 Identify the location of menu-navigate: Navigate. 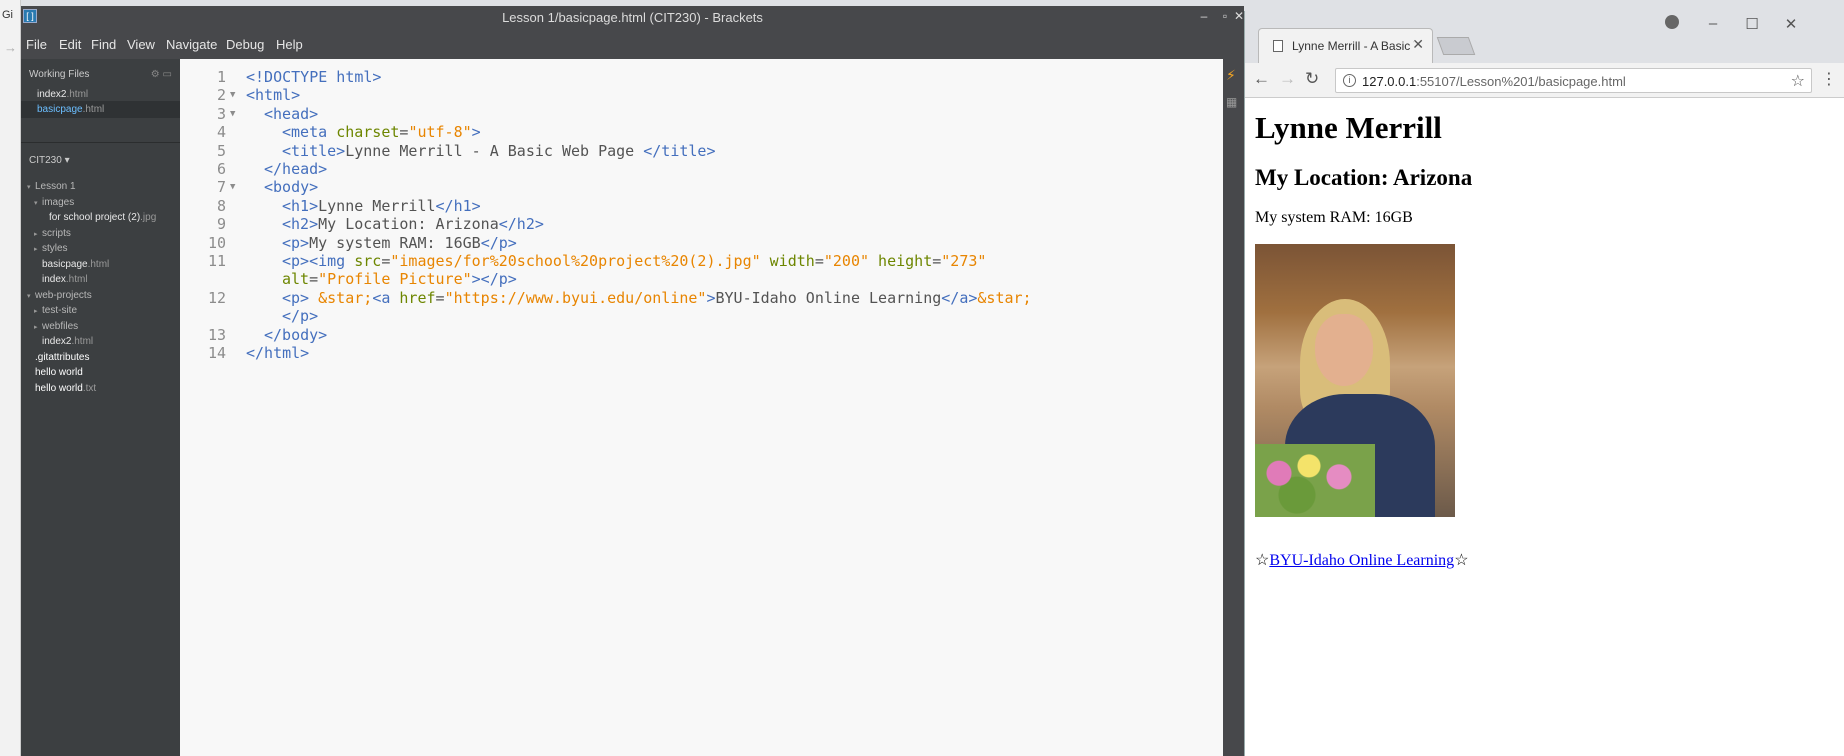
(191, 44).